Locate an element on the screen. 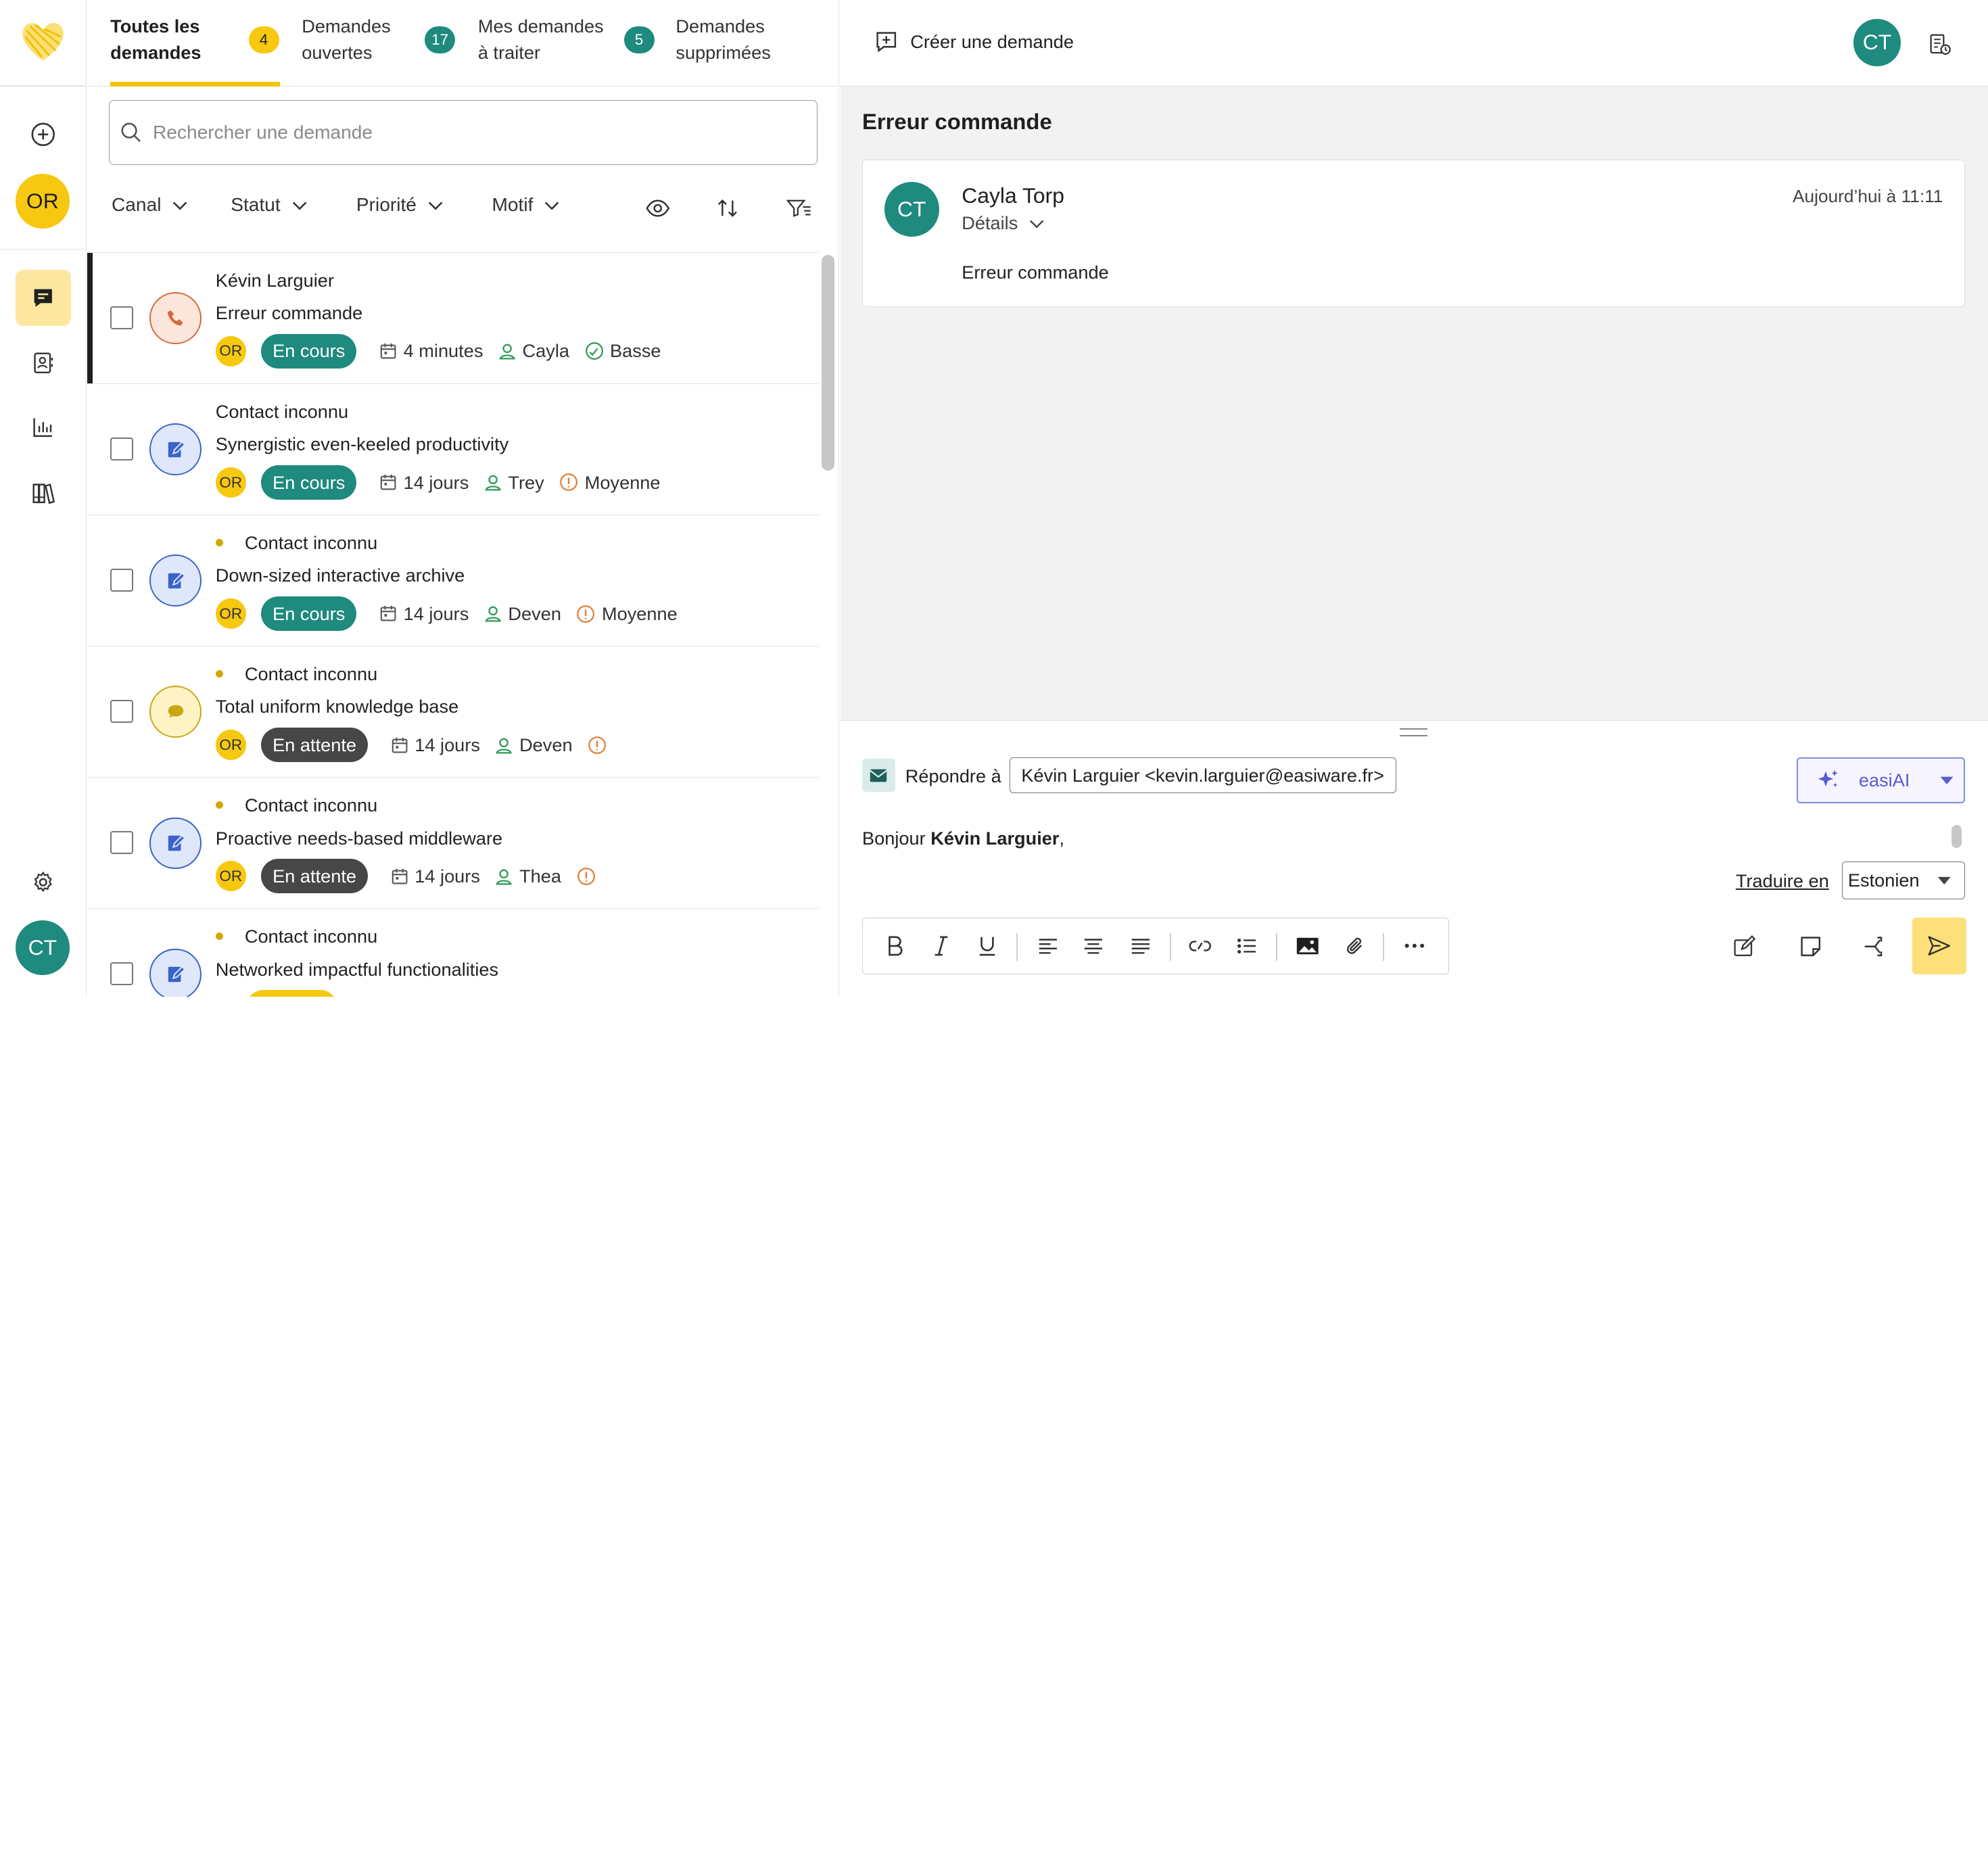  align-left-button is located at coordinates (1047, 945).